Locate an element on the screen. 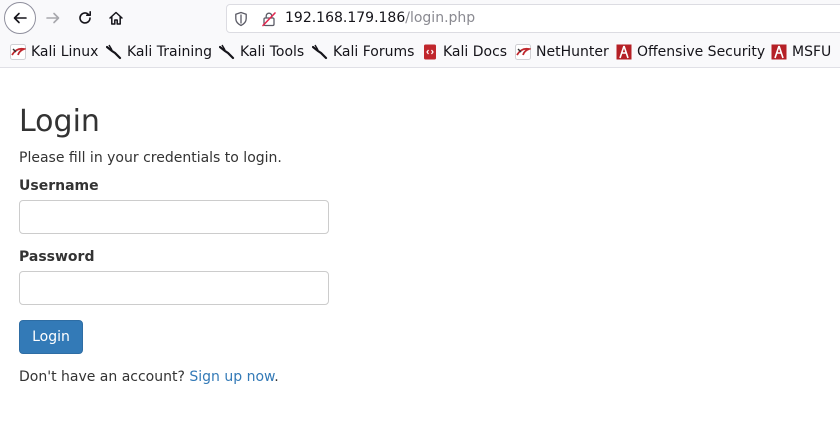 The height and width of the screenshot is (424, 840). back-button is located at coordinates (20, 18).